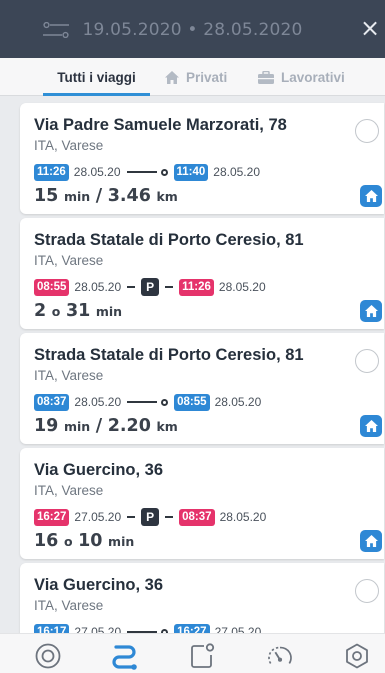 This screenshot has height=673, width=385. I want to click on route-icon, so click(124, 656).